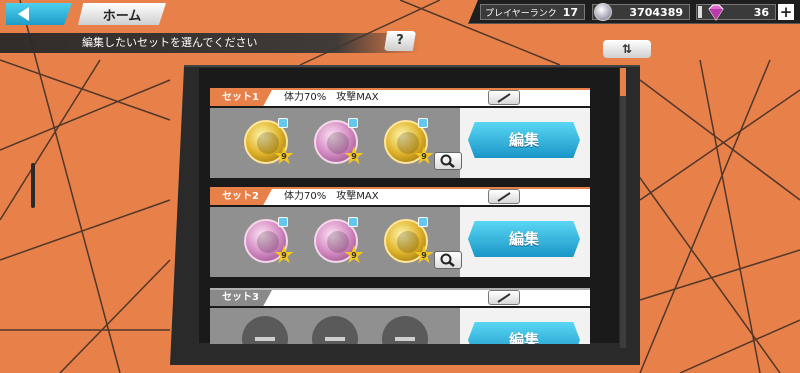 The width and height of the screenshot is (800, 373). I want to click on set-card-1: セット1 体力70% 攻撃MAX 9 9 9 編集, so click(400, 134).